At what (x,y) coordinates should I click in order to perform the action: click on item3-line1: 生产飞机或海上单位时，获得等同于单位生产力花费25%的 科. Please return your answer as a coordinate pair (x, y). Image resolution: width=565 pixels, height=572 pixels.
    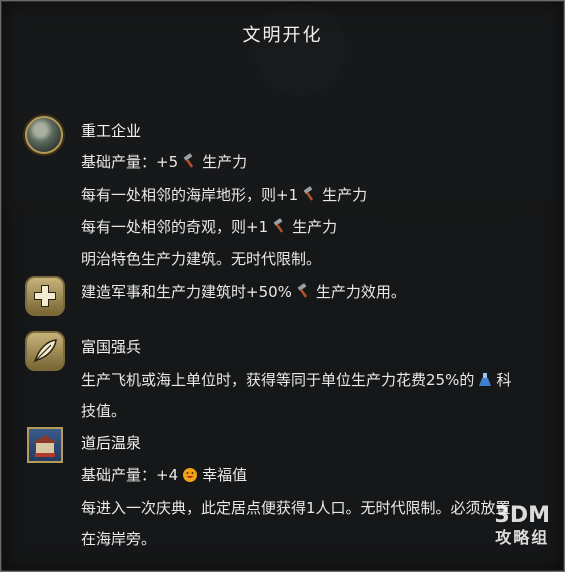
    Looking at the image, I should click on (296, 380).